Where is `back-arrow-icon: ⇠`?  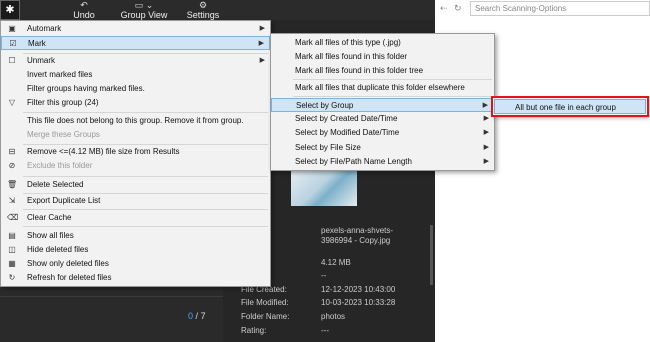 back-arrow-icon: ⇠ is located at coordinates (444, 8).